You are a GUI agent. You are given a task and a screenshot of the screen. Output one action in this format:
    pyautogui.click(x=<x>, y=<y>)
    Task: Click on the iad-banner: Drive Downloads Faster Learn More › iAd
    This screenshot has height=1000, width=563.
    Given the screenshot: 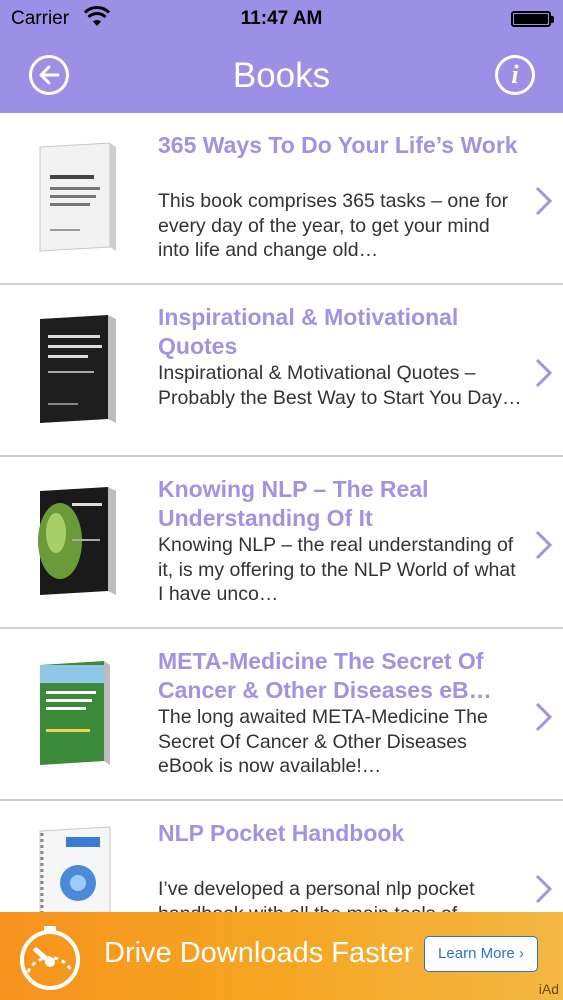 What is the action you would take?
    pyautogui.click(x=281, y=956)
    